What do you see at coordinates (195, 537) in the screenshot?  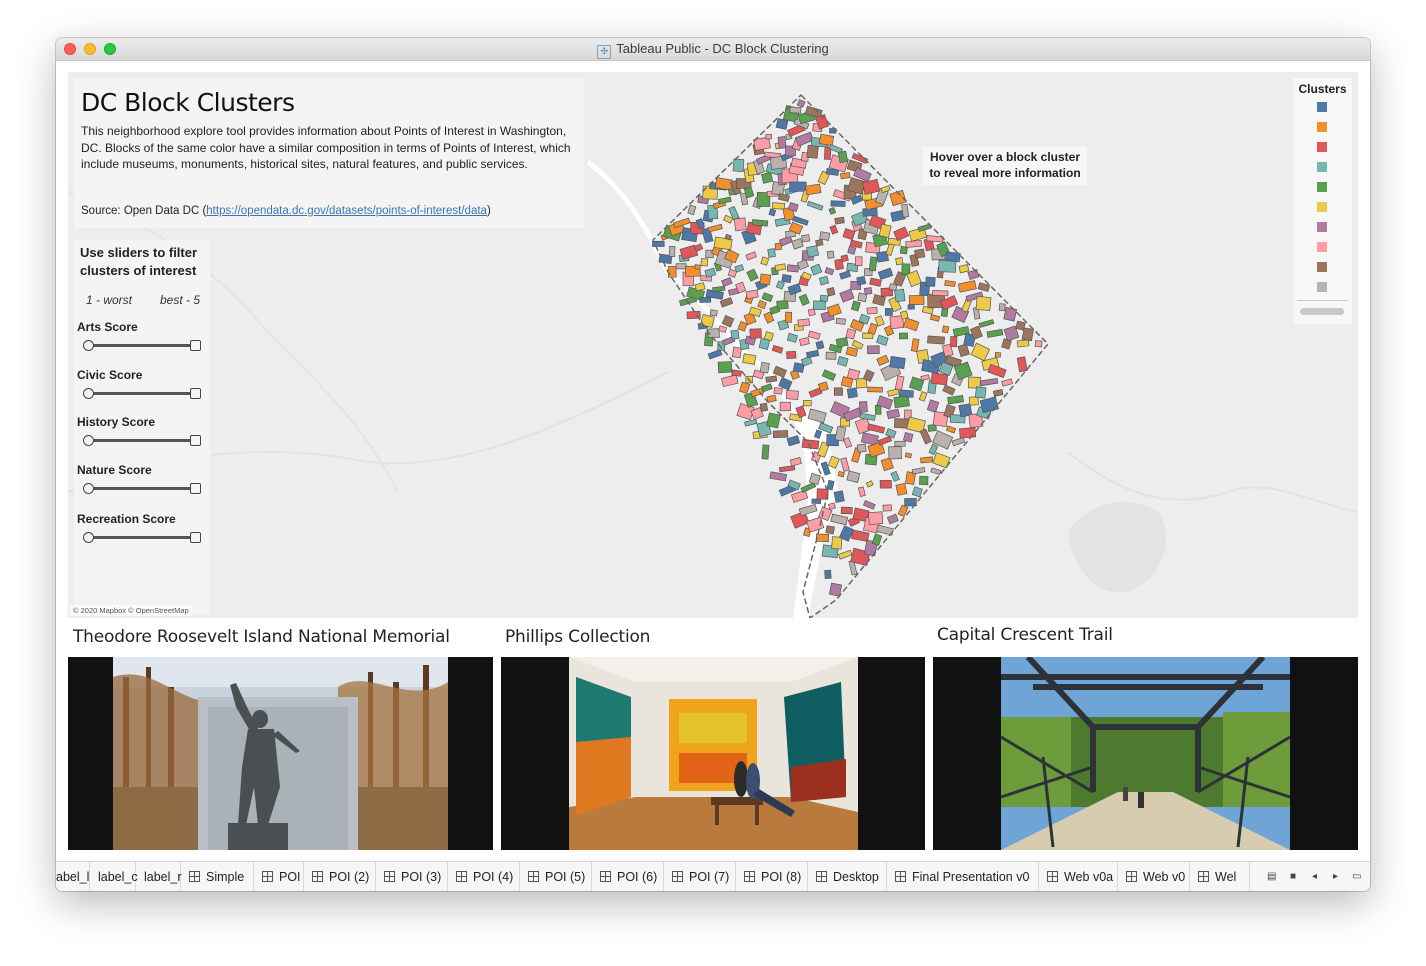 I see `slider-max-handle` at bounding box center [195, 537].